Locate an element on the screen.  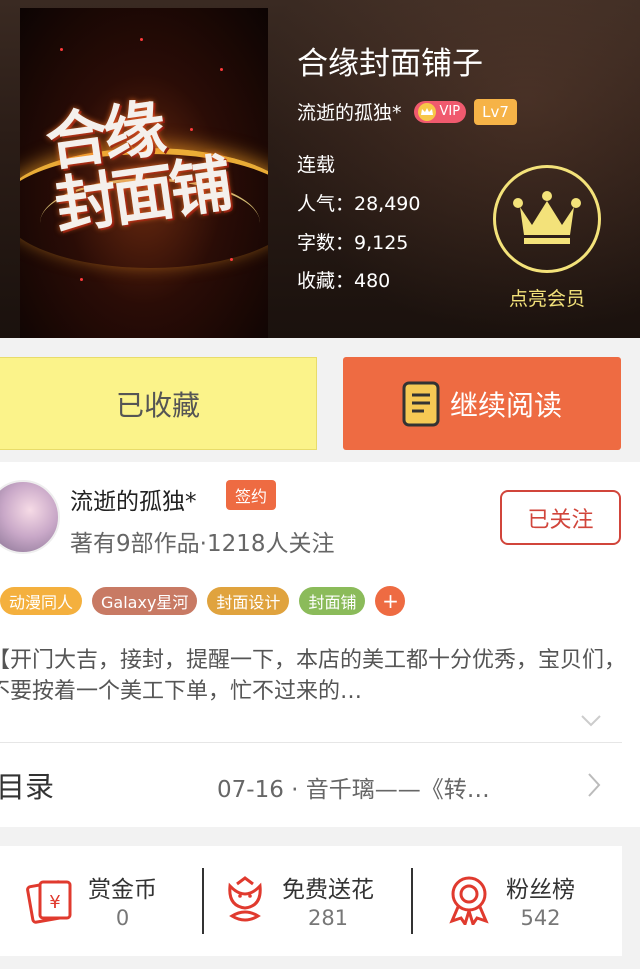
book-title: 合缘封面铺子 is located at coordinates (390, 64).